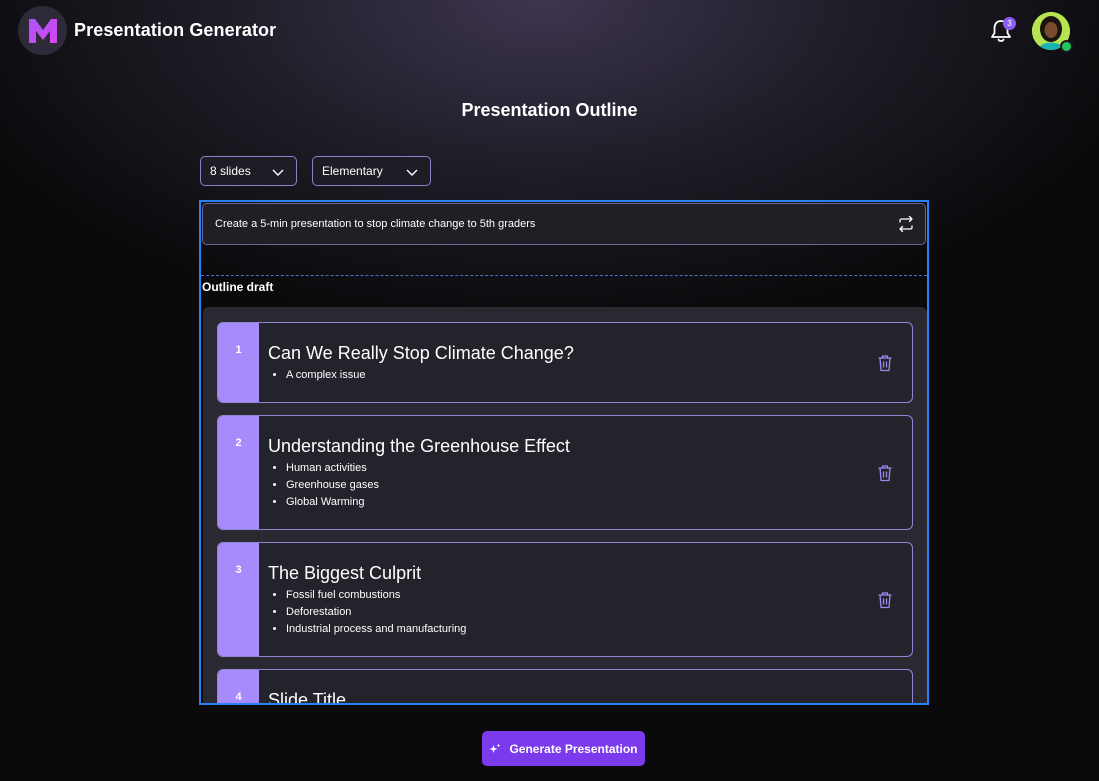 The width and height of the screenshot is (1099, 781). Describe the element at coordinates (352, 171) in the screenshot. I see `audience-level-value: Elementary` at that location.